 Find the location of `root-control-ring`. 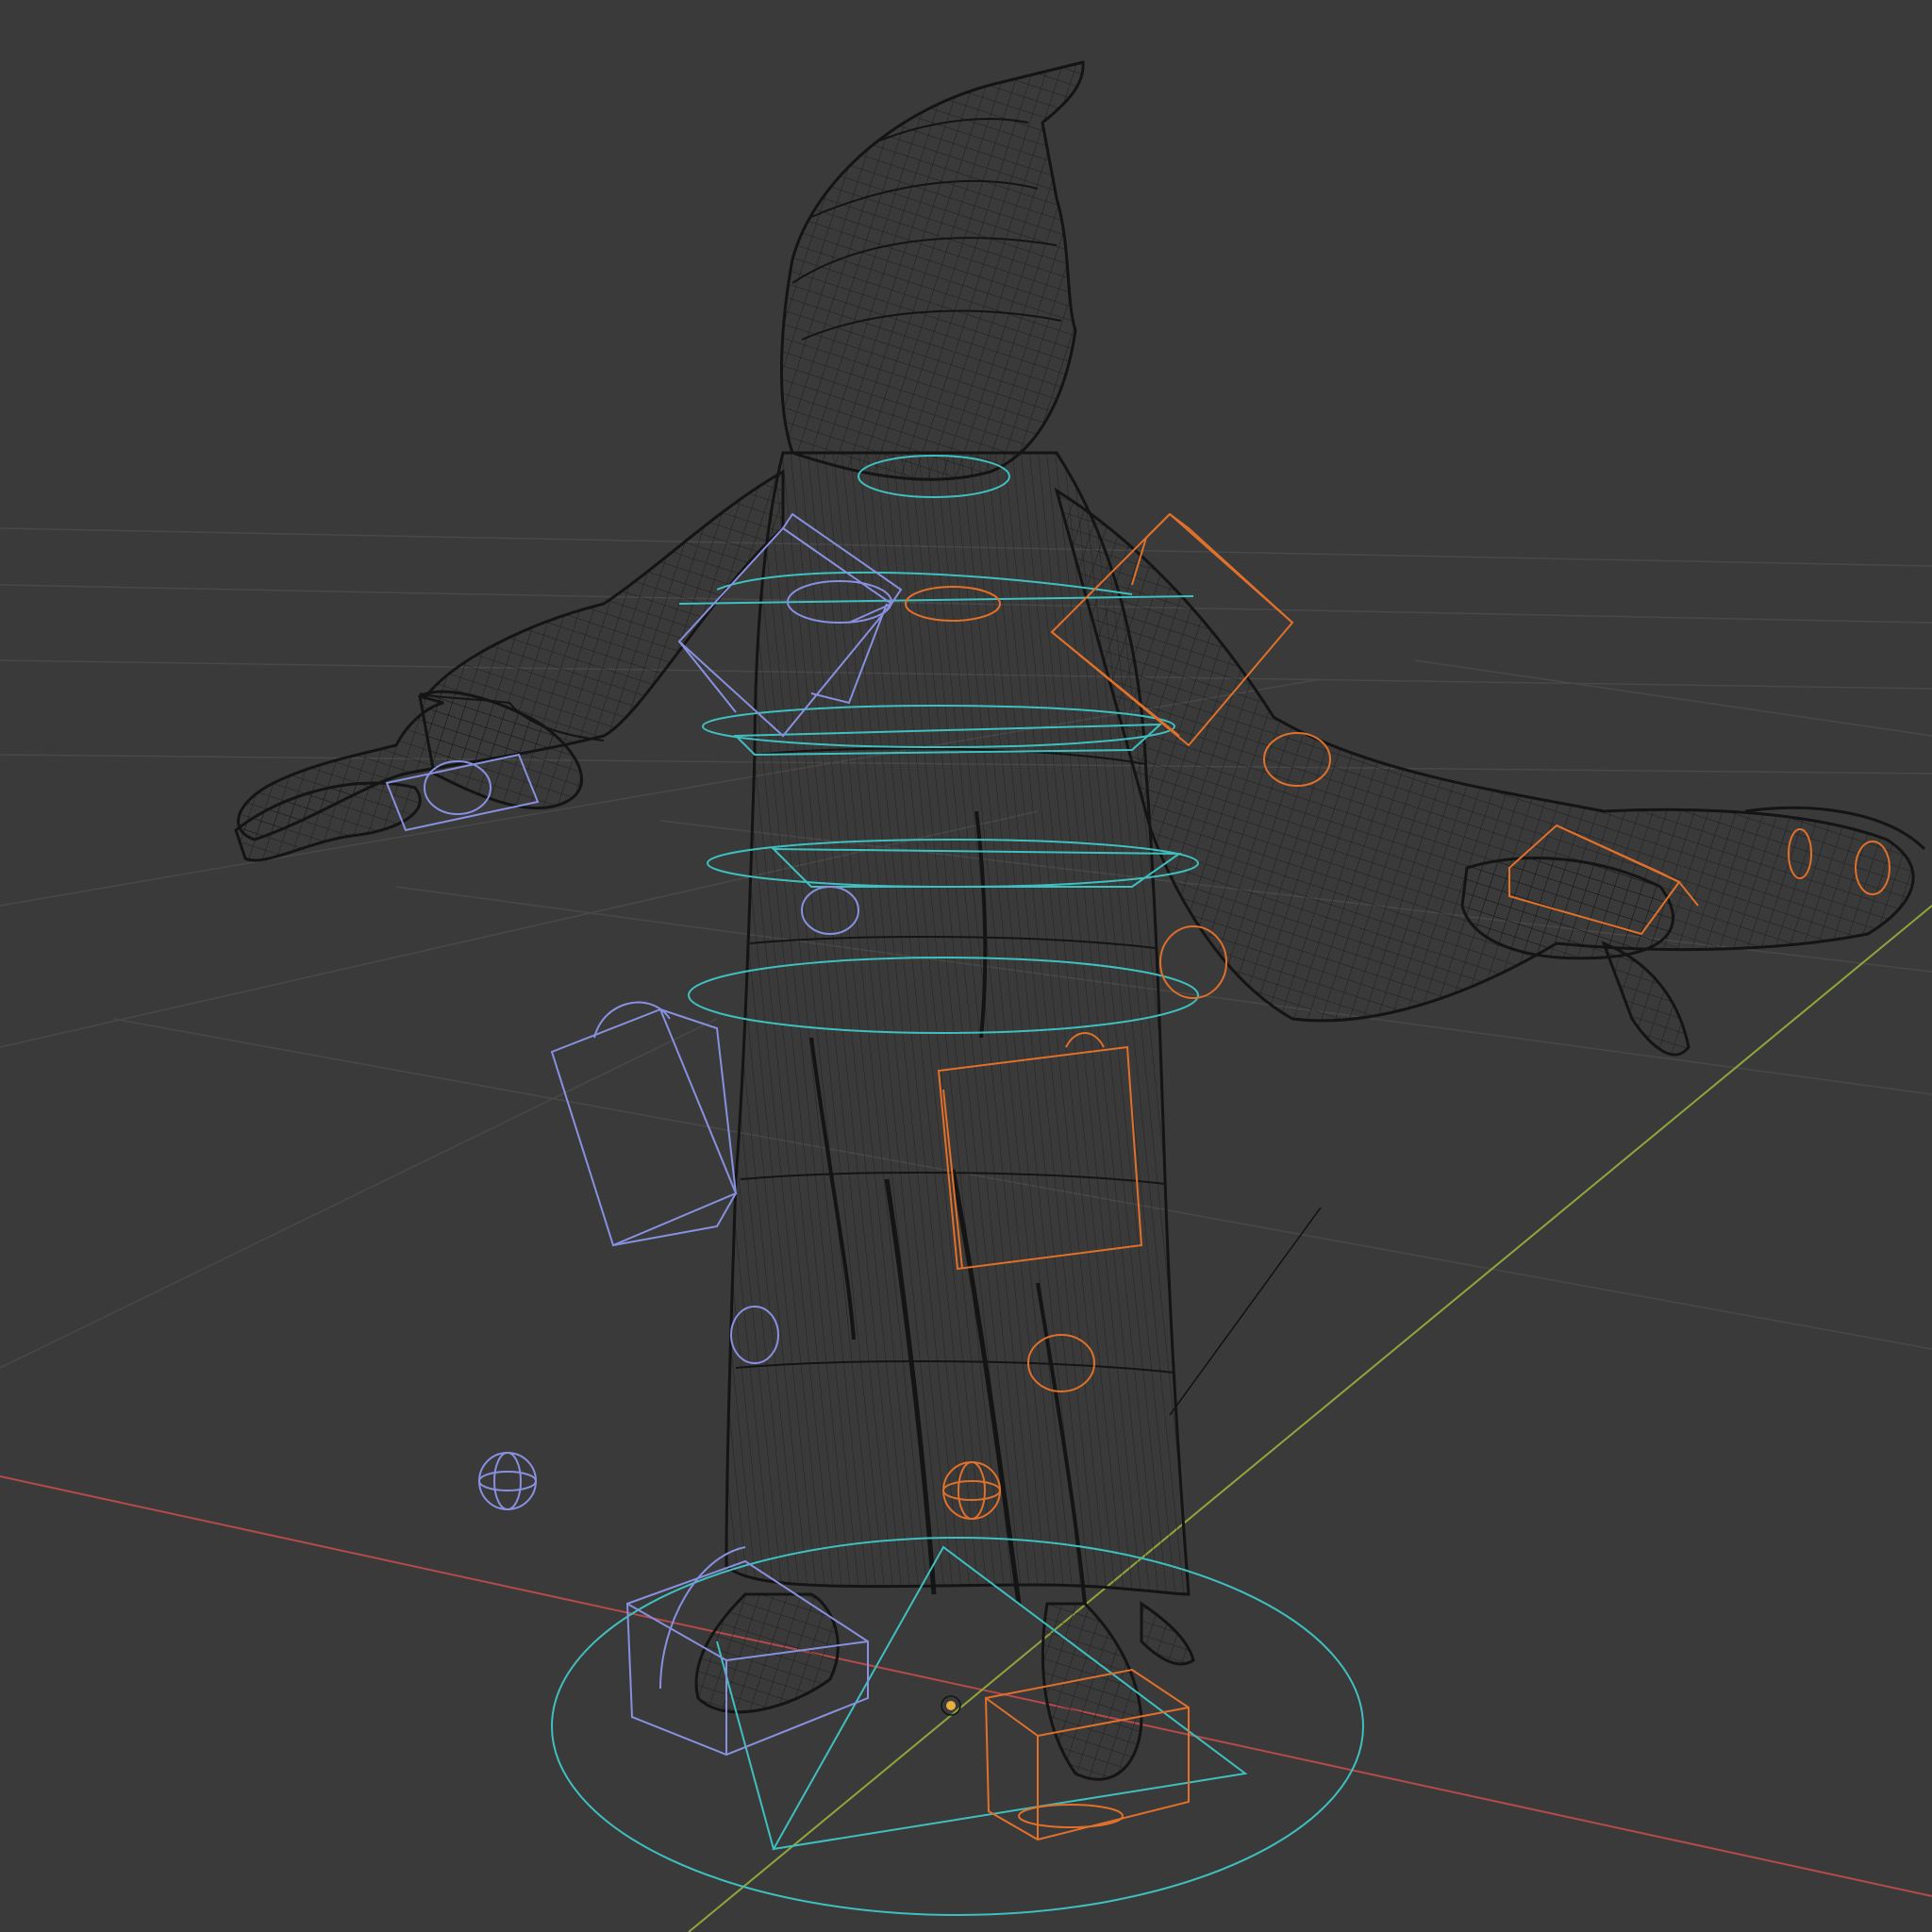

root-control-ring is located at coordinates (958, 1726).